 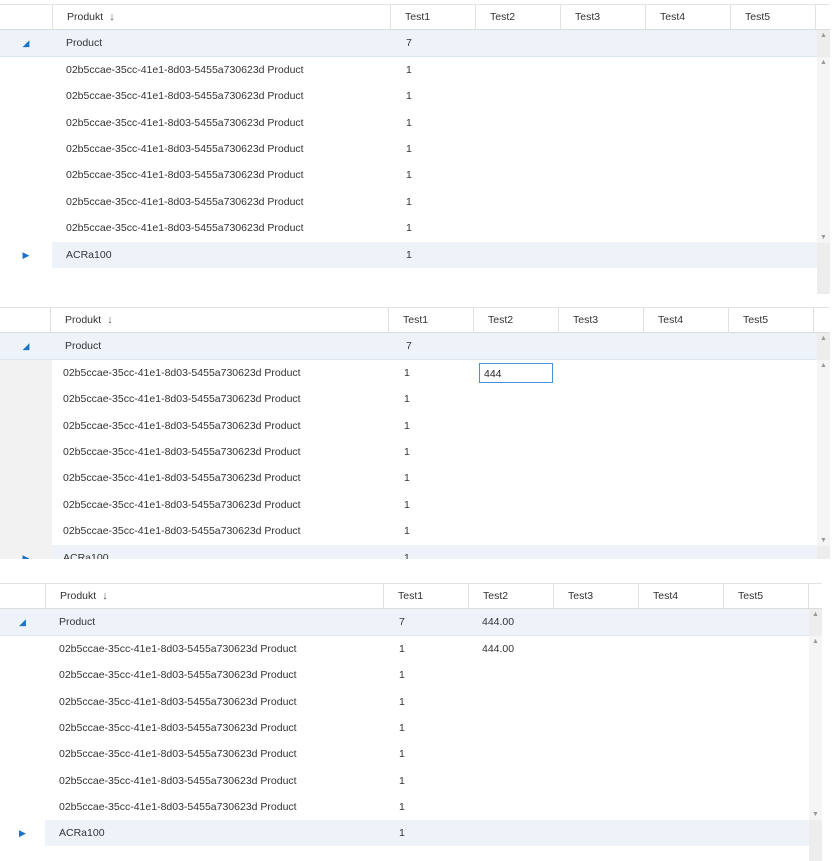 I want to click on sort-arrow-down-icon: ↓, so click(x=110, y=320).